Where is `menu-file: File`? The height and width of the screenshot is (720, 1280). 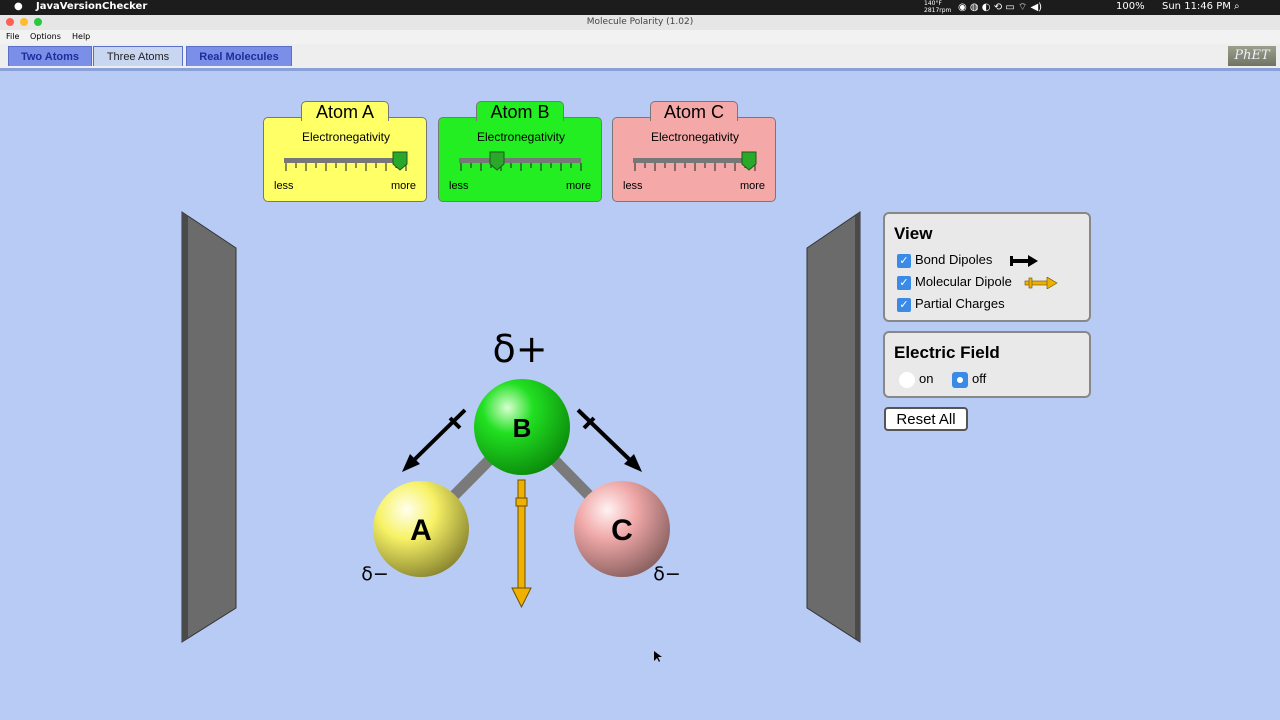
menu-file: File is located at coordinates (12, 36).